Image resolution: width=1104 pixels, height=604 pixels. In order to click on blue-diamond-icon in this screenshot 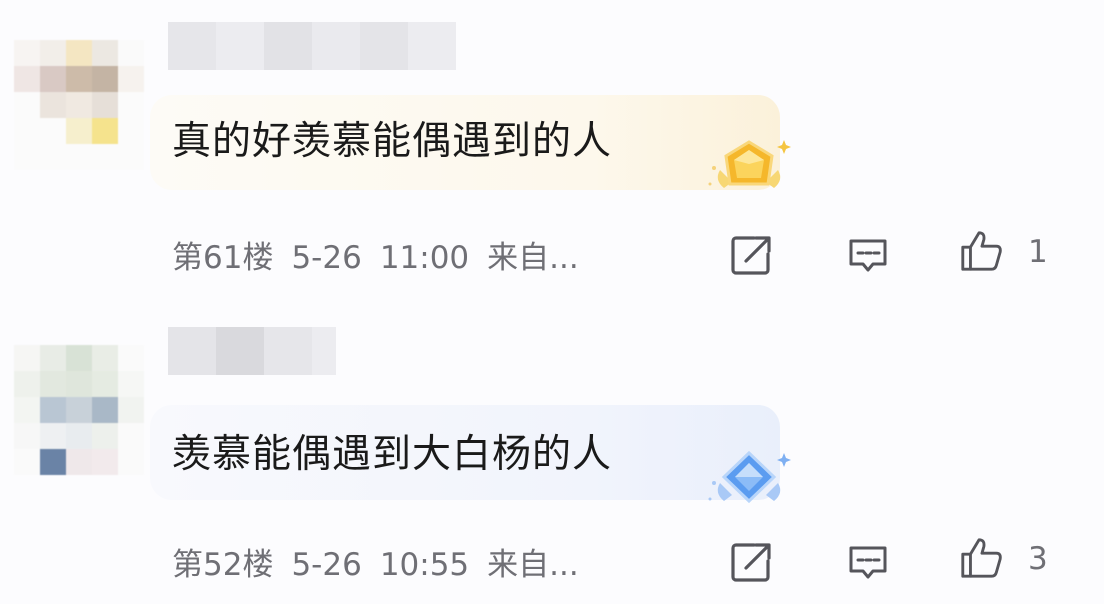, I will do `click(749, 477)`.